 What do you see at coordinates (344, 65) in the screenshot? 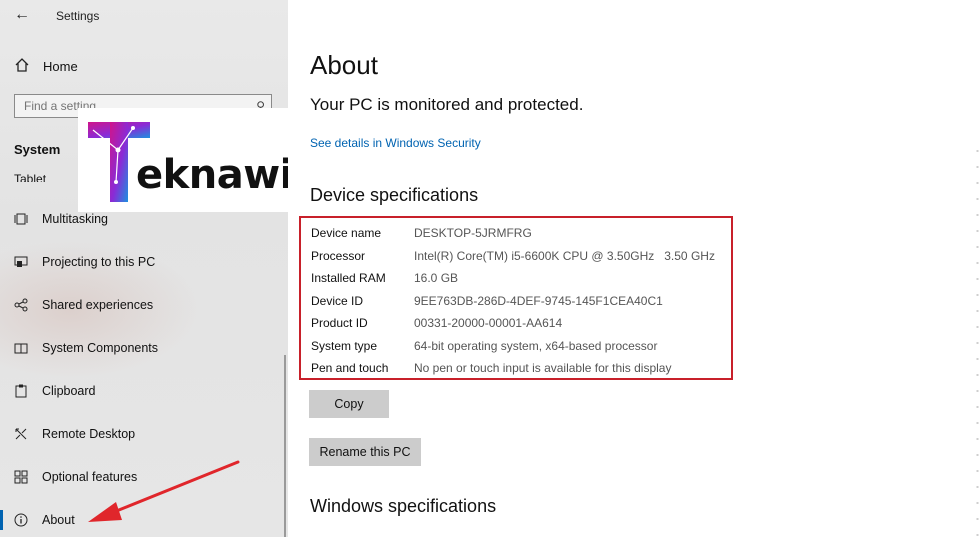
I see `page-title: About` at bounding box center [344, 65].